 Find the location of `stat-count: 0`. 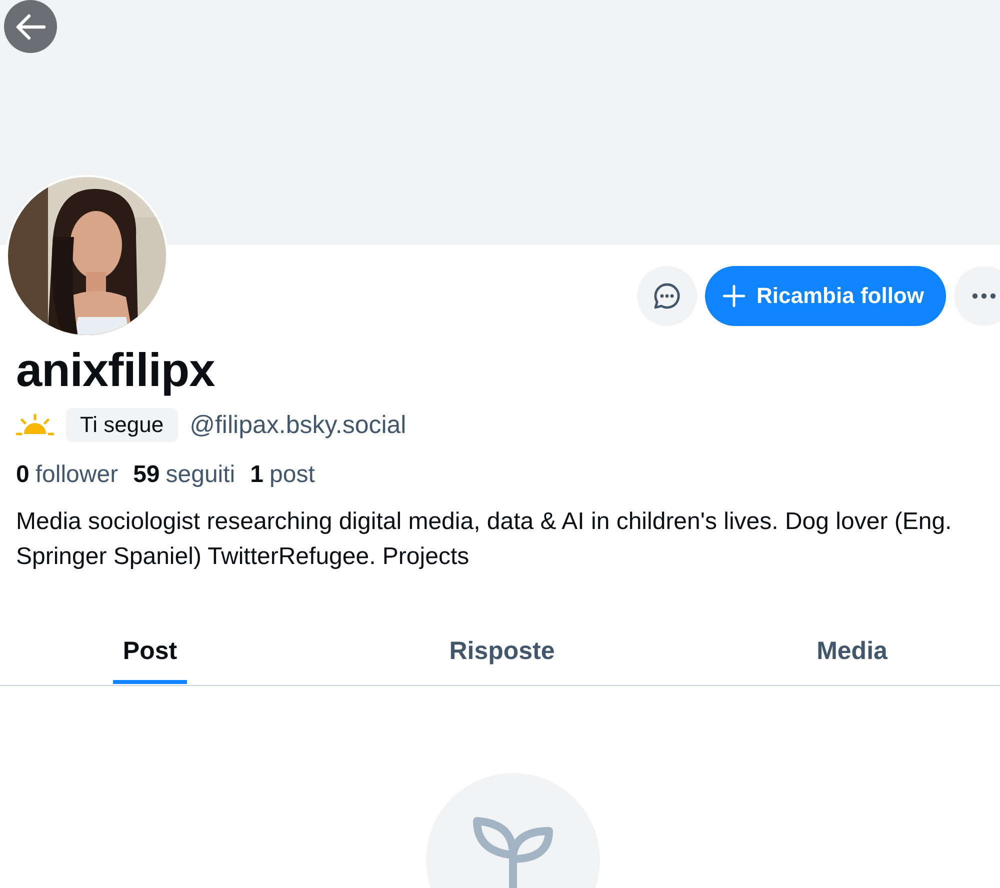

stat-count: 0 is located at coordinates (23, 475).